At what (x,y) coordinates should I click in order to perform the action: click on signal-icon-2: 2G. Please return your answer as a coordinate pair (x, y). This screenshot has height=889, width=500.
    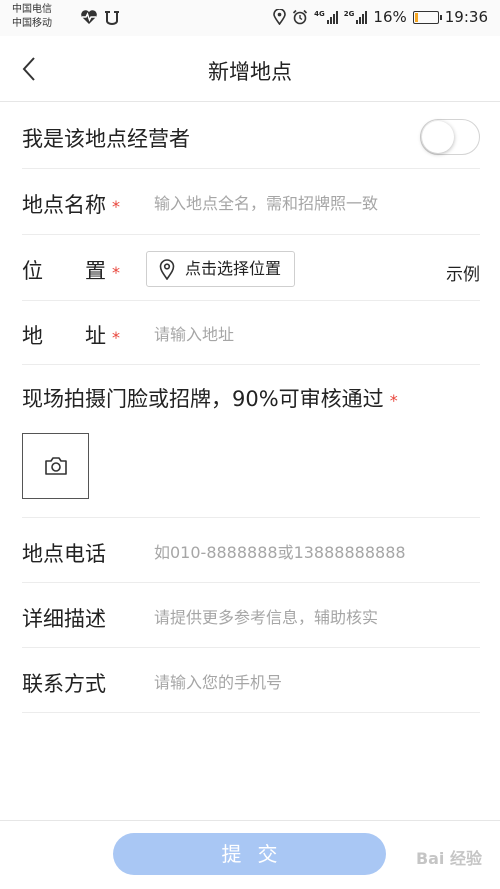
    Looking at the image, I should click on (356, 17).